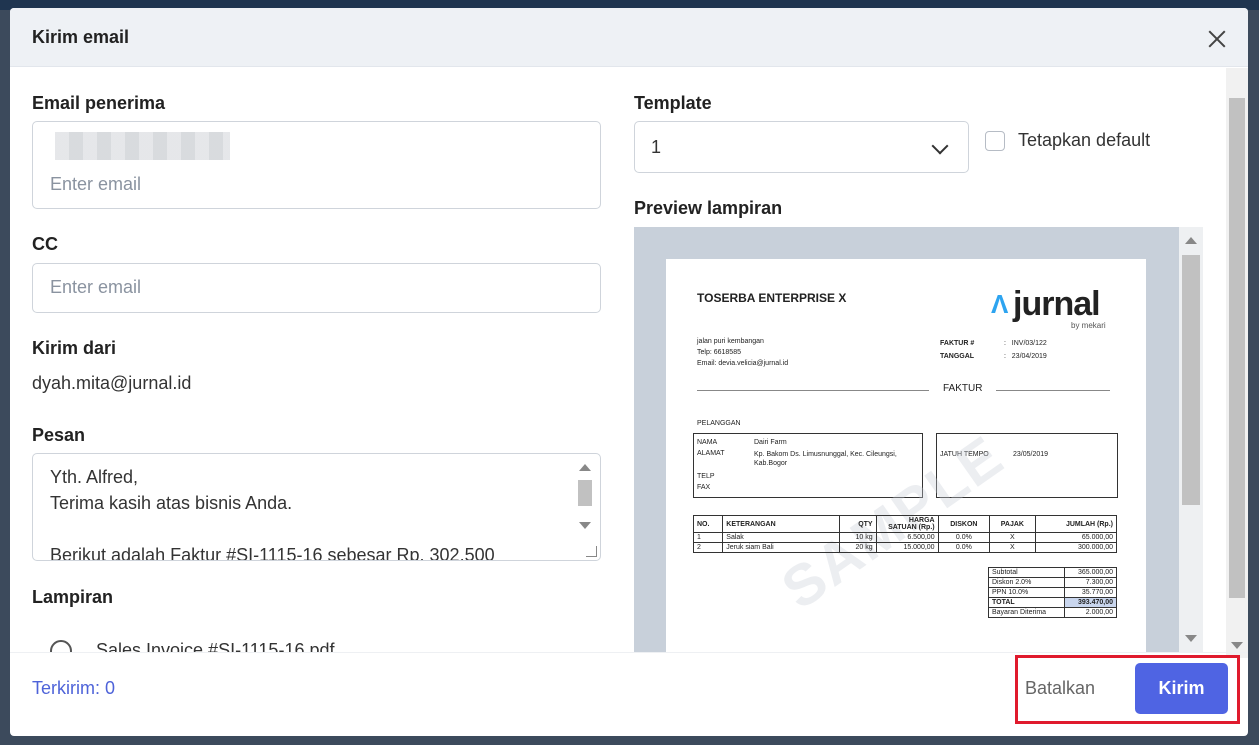 Image resolution: width=1259 pixels, height=745 pixels. Describe the element at coordinates (73, 597) in the screenshot. I see `attachments-label: Lampiran` at that location.